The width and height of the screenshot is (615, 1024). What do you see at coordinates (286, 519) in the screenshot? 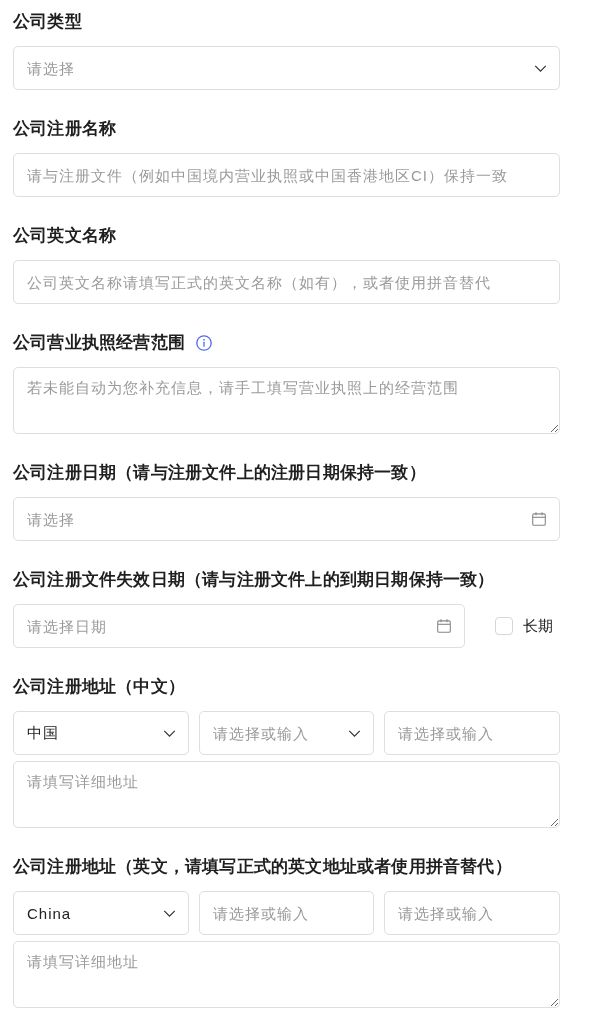
I see `date-field: 请选择` at bounding box center [286, 519].